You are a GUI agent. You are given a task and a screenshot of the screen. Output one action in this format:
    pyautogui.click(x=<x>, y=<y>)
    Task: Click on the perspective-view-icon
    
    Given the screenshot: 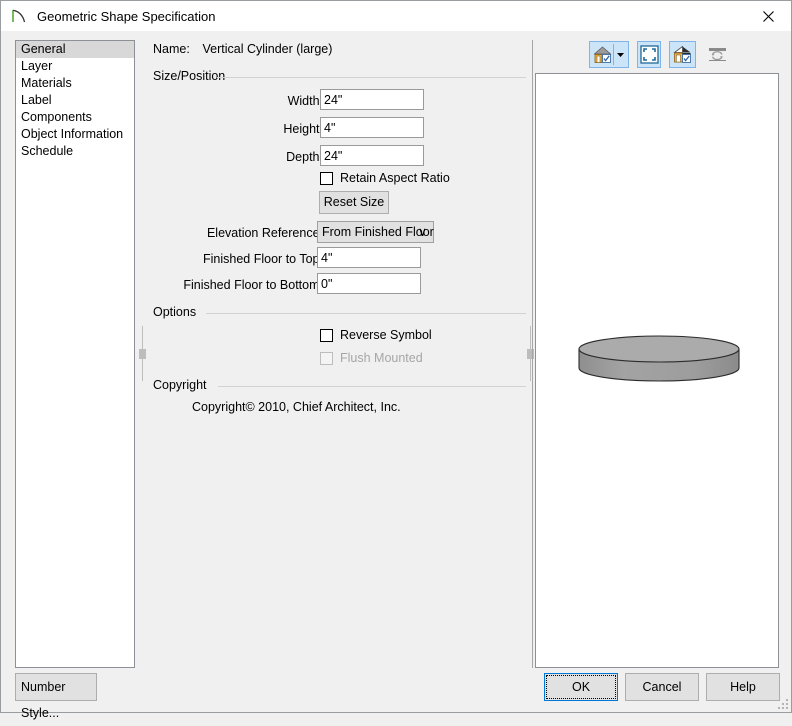 What is the action you would take?
    pyautogui.click(x=682, y=54)
    